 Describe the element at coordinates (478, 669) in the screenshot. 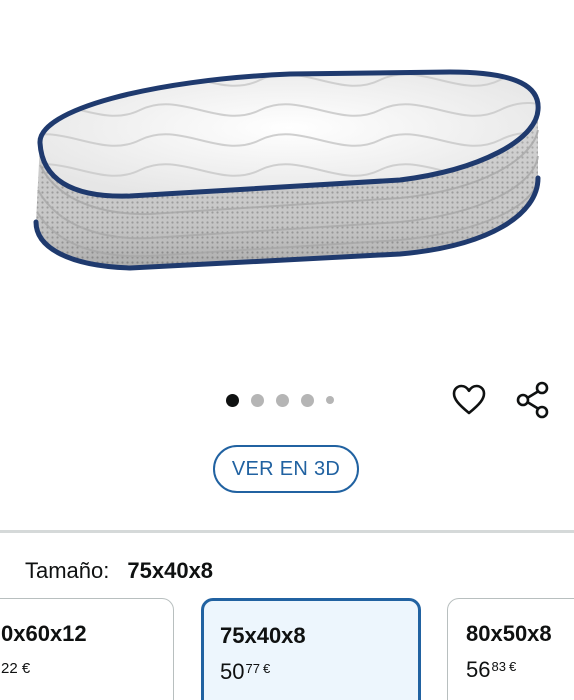

I see `price-main: 56` at that location.